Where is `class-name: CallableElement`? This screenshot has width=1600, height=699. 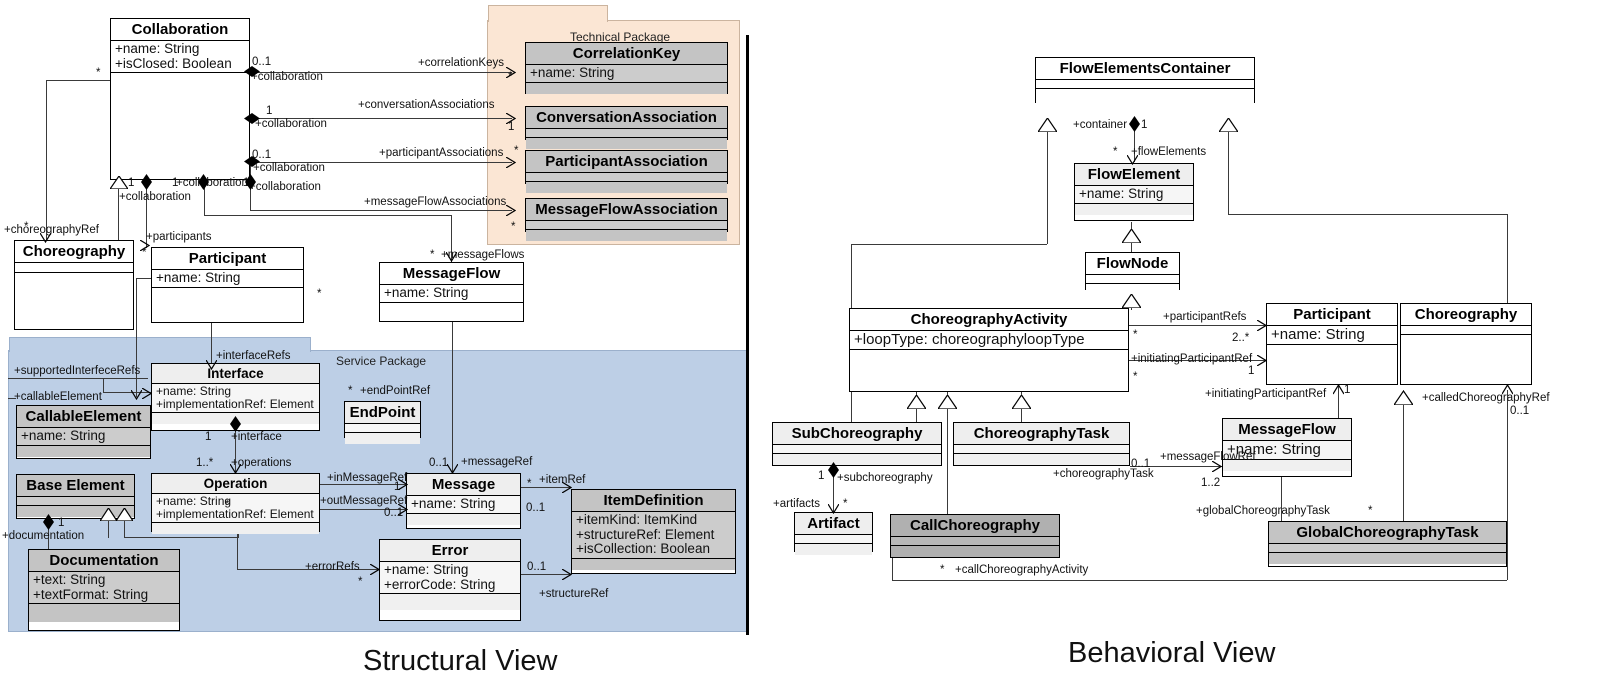 class-name: CallableElement is located at coordinates (83, 417).